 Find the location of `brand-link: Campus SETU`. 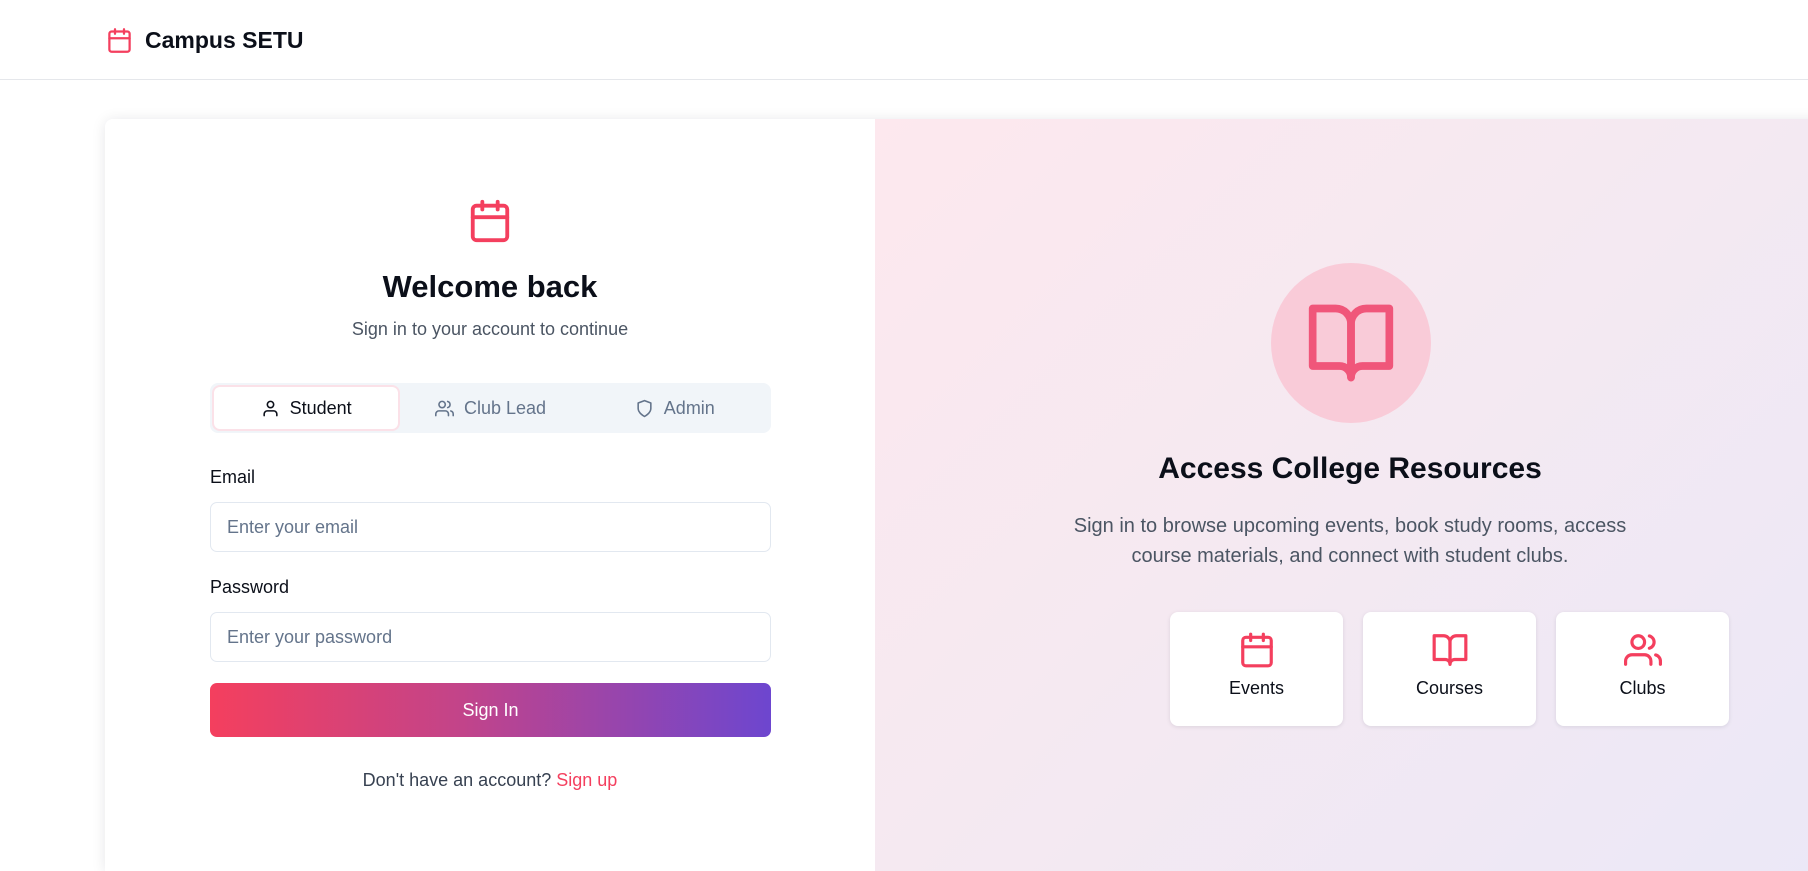

brand-link: Campus SETU is located at coordinates (204, 40).